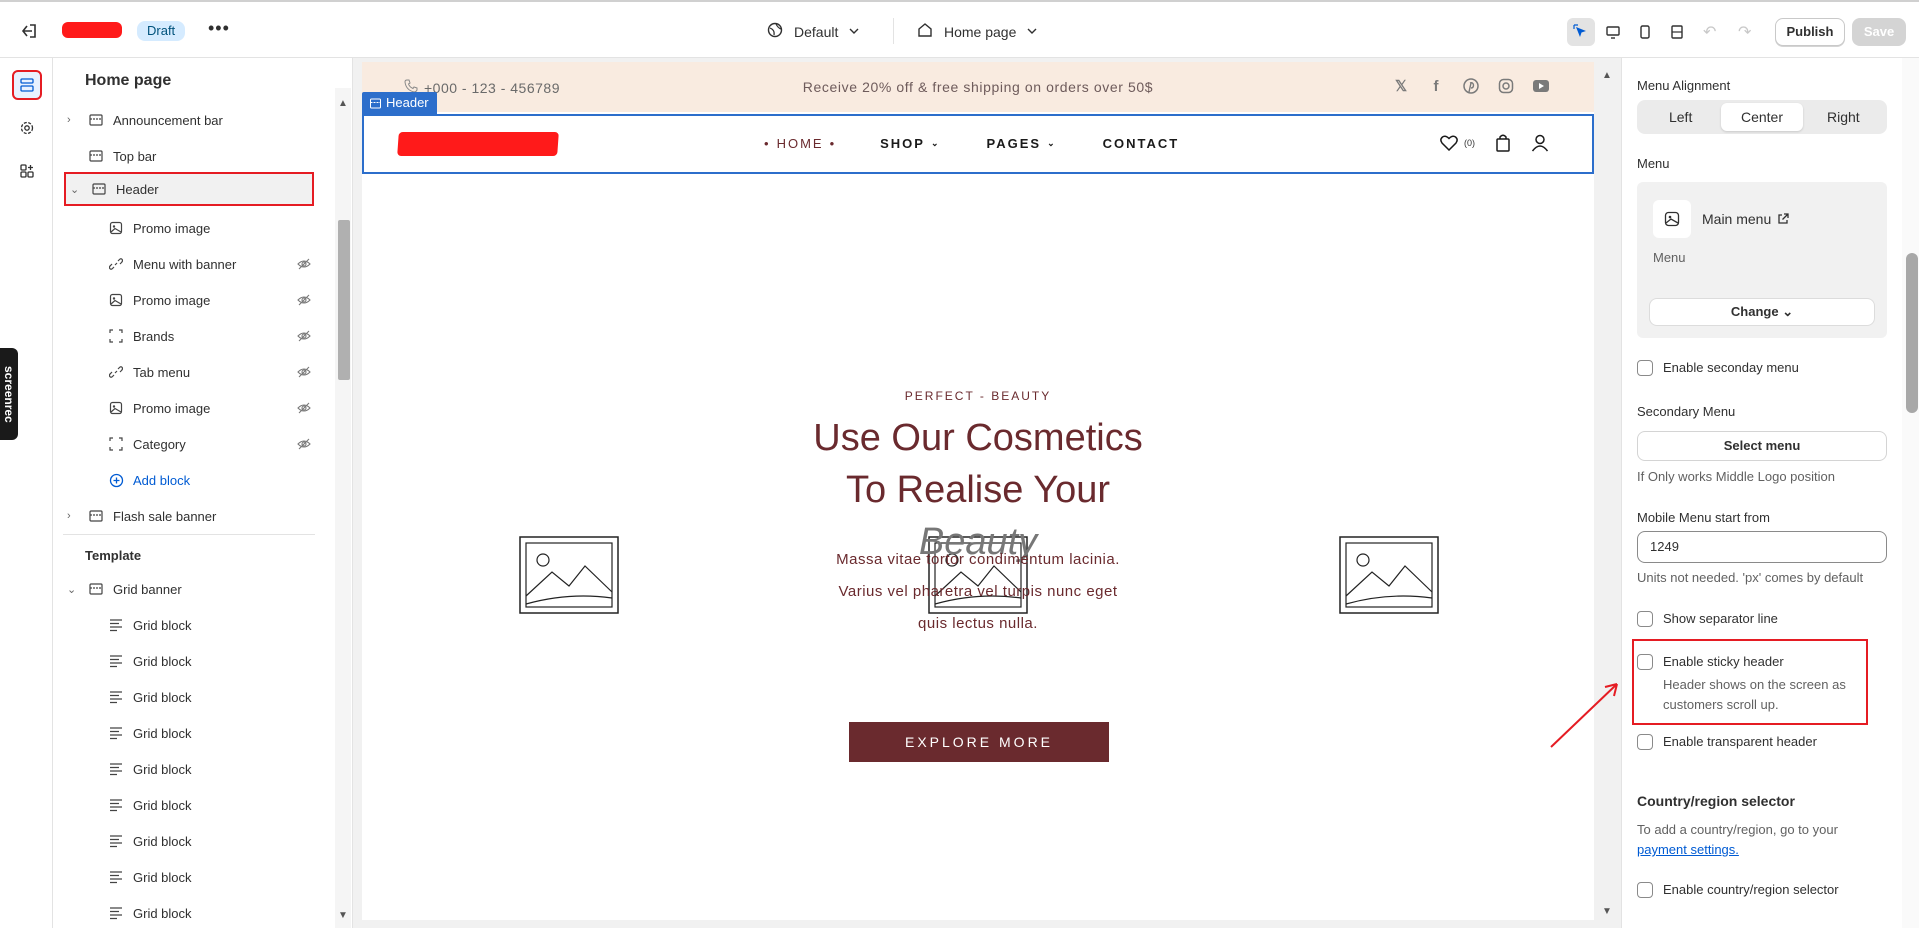 The image size is (1919, 928). What do you see at coordinates (189, 372) in the screenshot?
I see `block-tab-menu: Tab menu` at bounding box center [189, 372].